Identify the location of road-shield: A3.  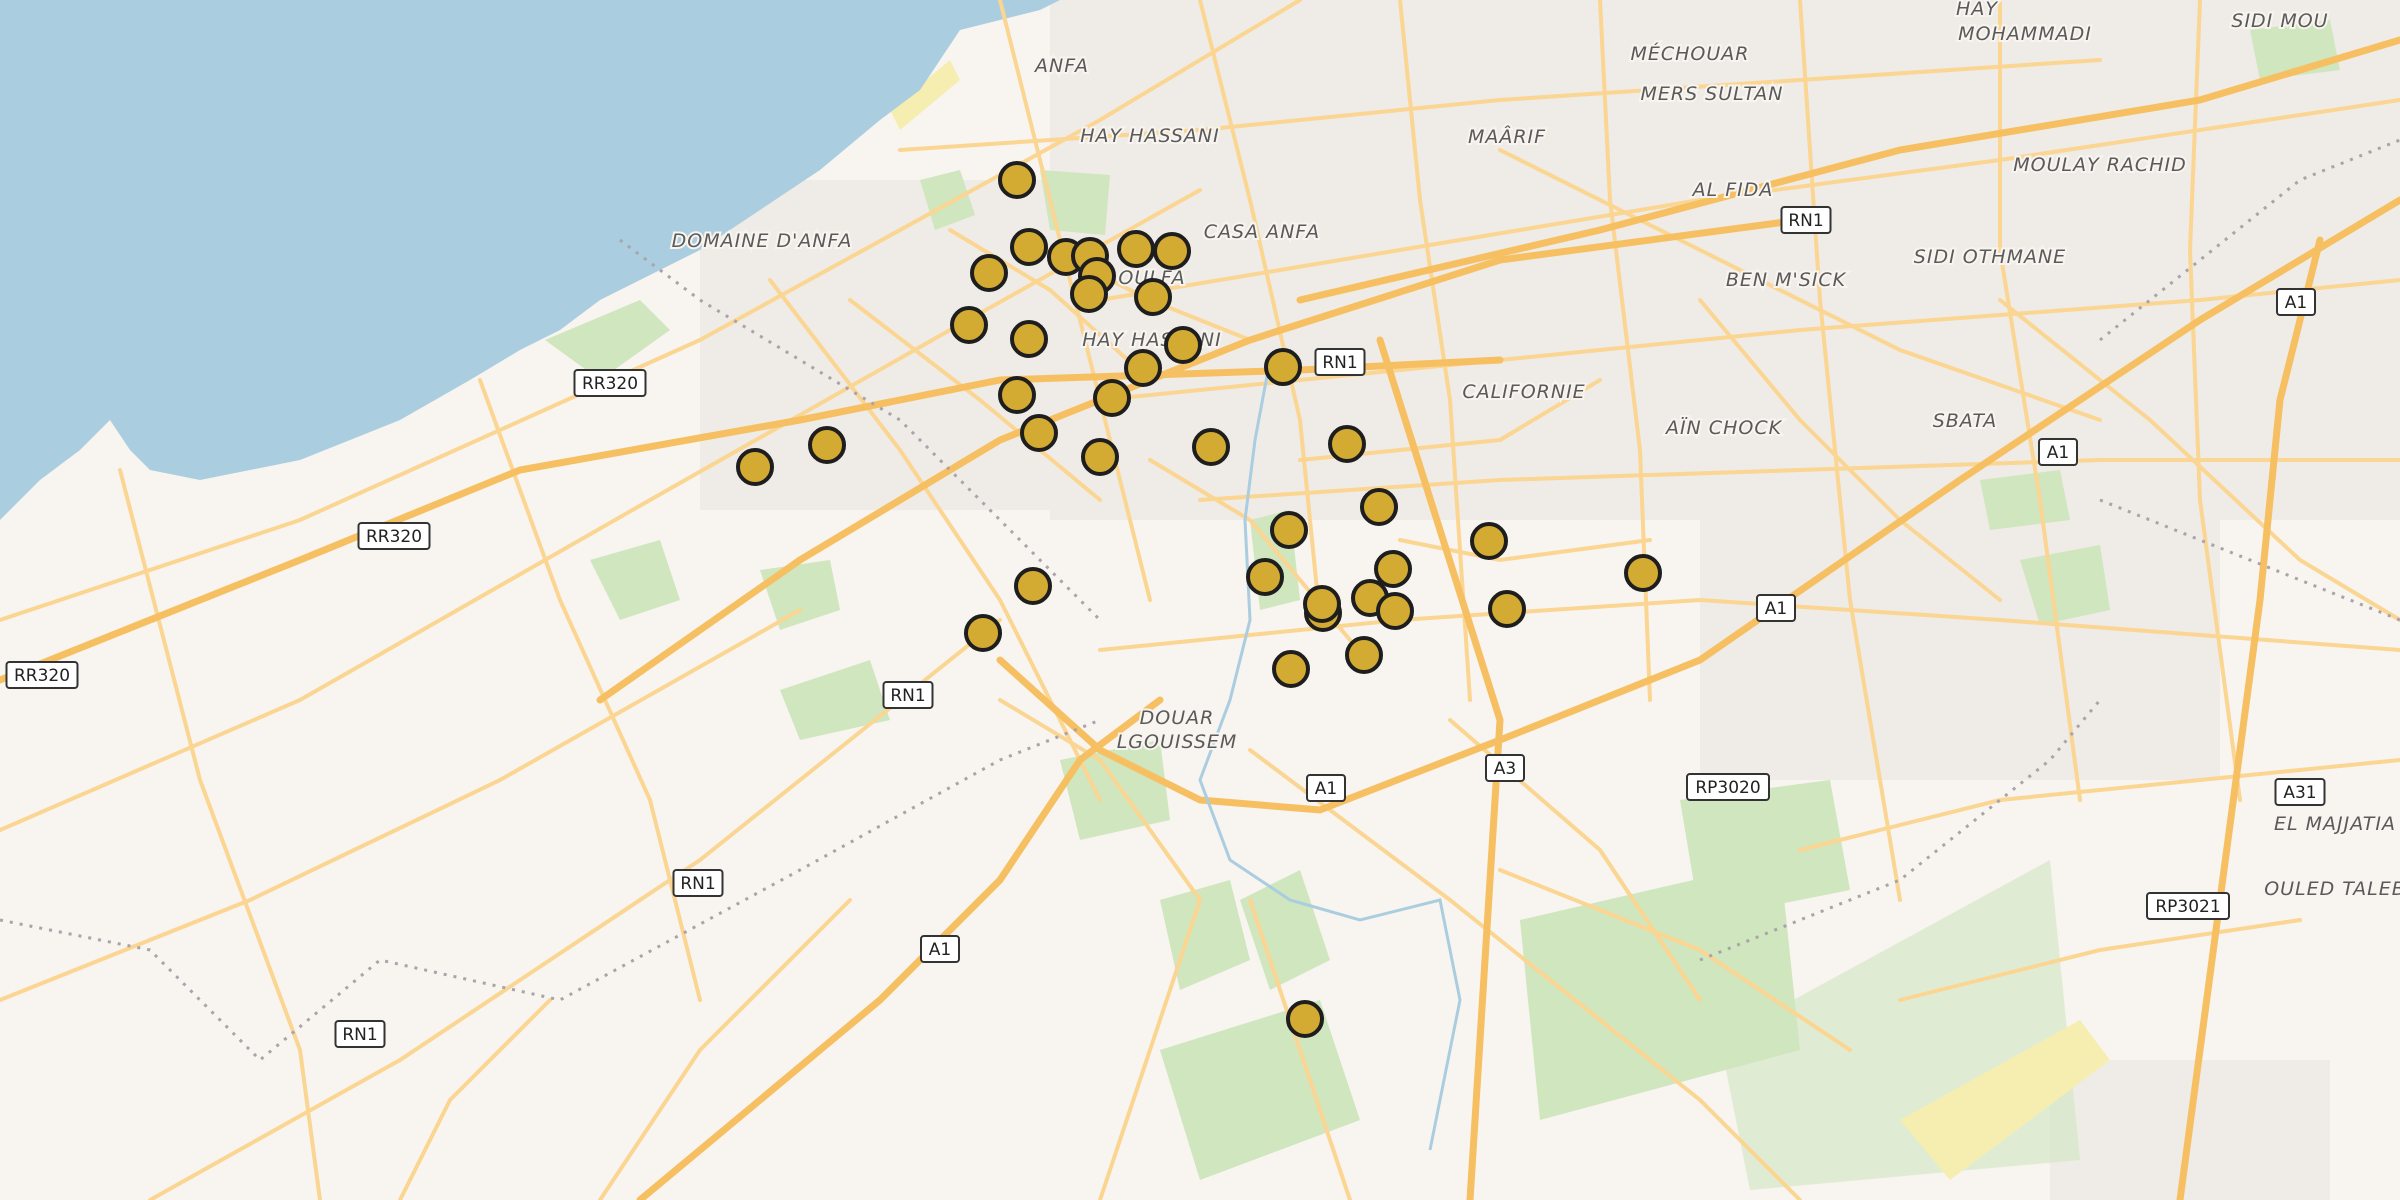
(1505, 768).